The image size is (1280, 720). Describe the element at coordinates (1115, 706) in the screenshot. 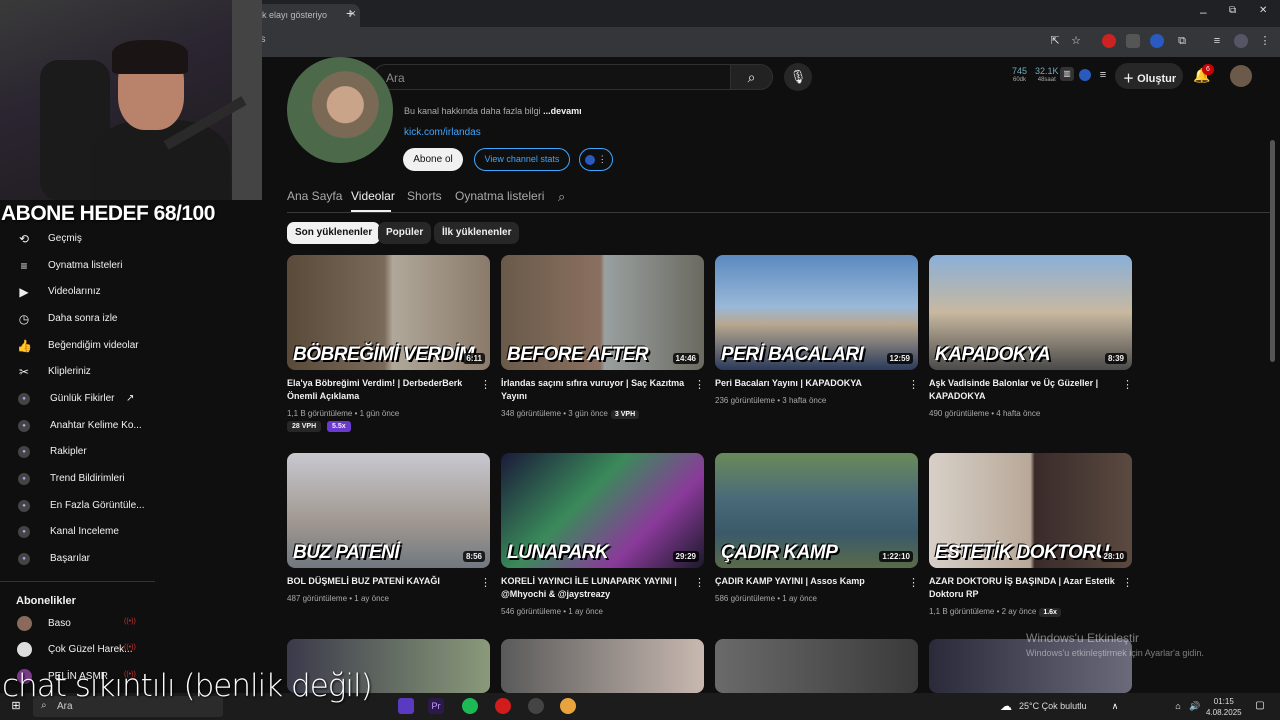

I see `tray-chevron-icon: ∧` at that location.